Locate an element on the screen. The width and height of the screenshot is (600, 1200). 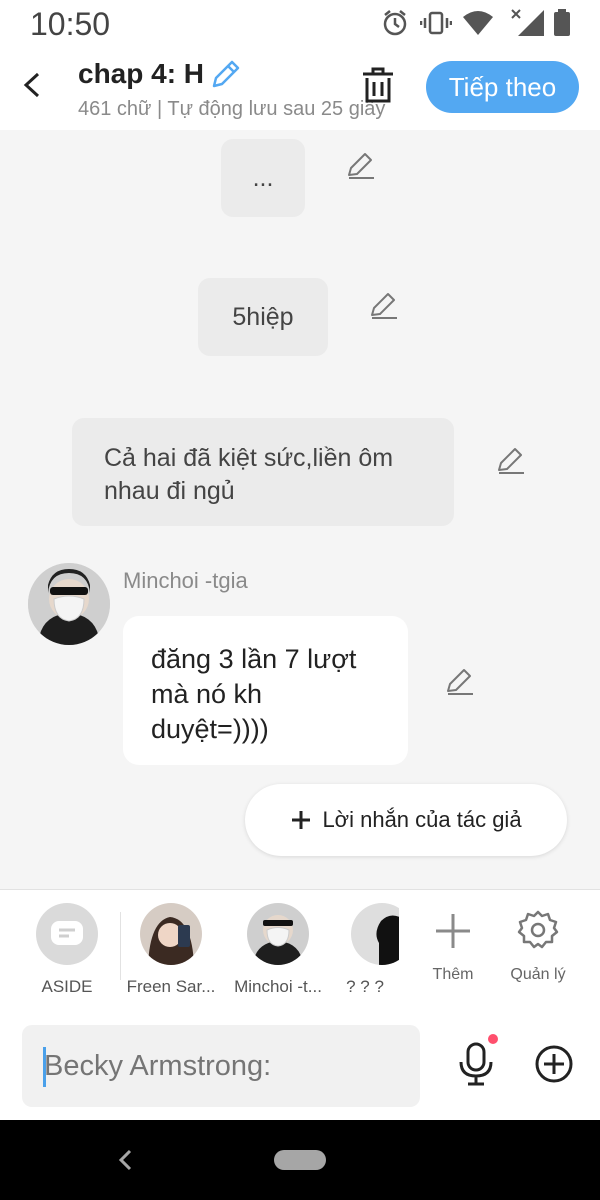
manage-characters-label: Quản lý is located at coordinates (538, 974).